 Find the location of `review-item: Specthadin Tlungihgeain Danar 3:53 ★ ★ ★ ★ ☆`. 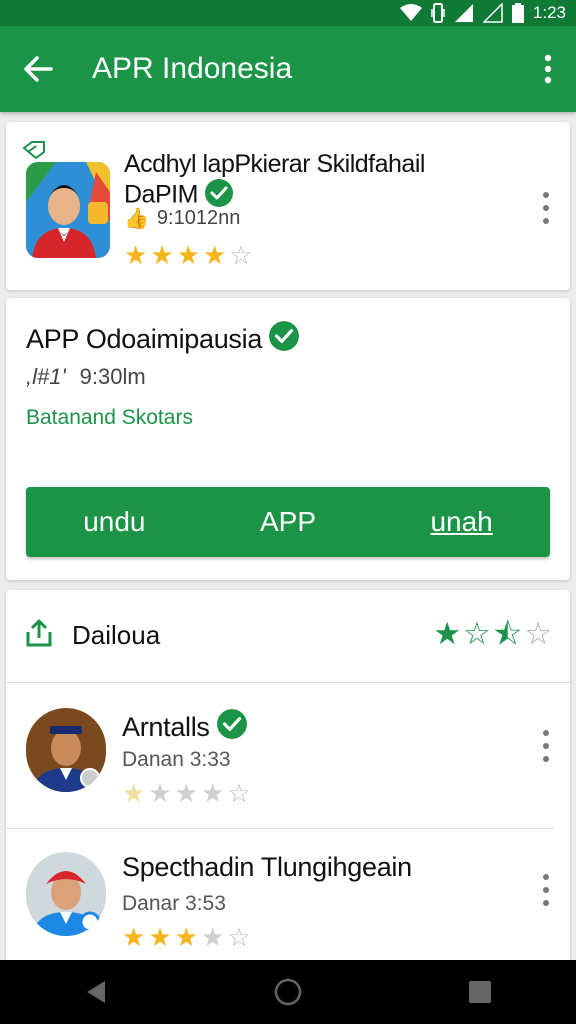

review-item: Specthadin Tlungihgeain Danar 3:53 ★ ★ ★ ★ ☆ is located at coordinates (288, 901).